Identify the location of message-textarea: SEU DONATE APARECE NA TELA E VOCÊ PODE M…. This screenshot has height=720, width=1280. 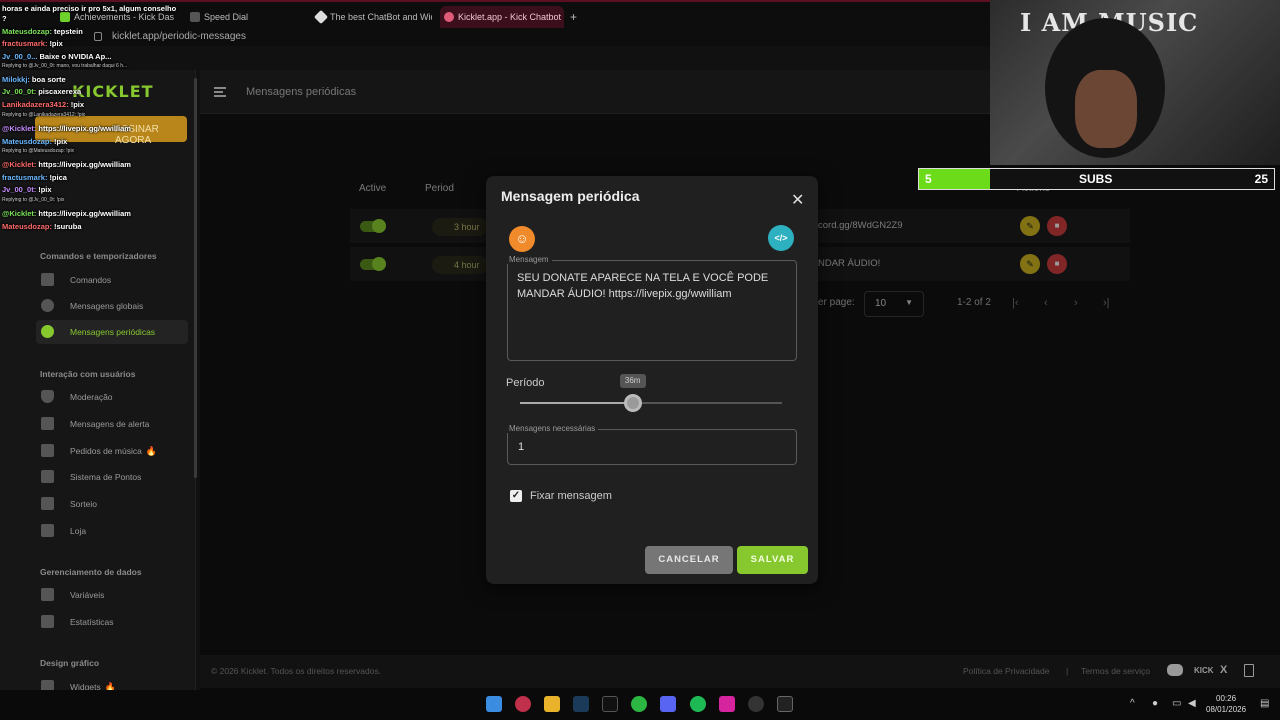
(652, 310).